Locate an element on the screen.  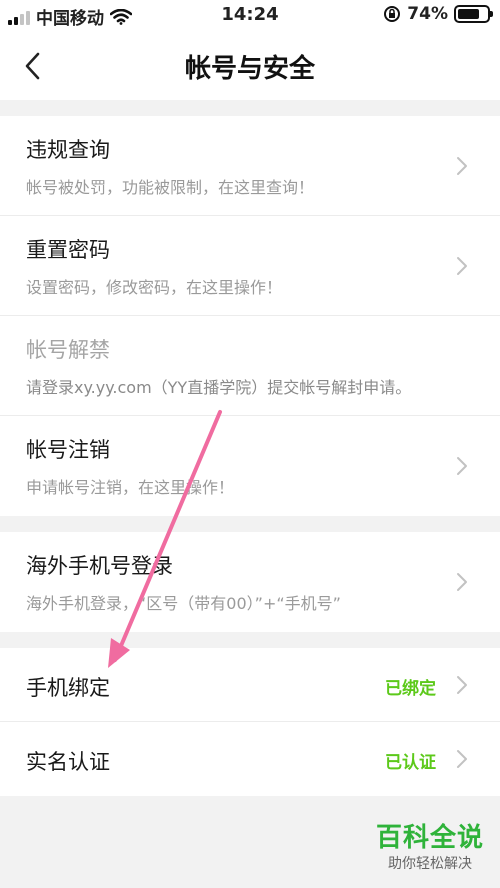
battery-area: 74% is located at coordinates (438, 14).